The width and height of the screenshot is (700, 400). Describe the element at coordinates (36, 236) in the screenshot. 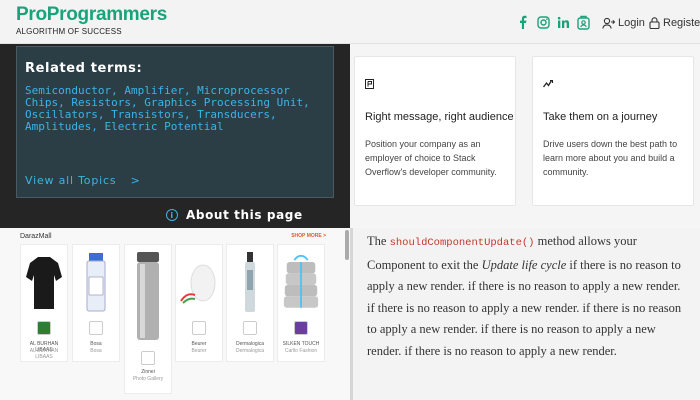

I see `store-name: DarazMall` at that location.